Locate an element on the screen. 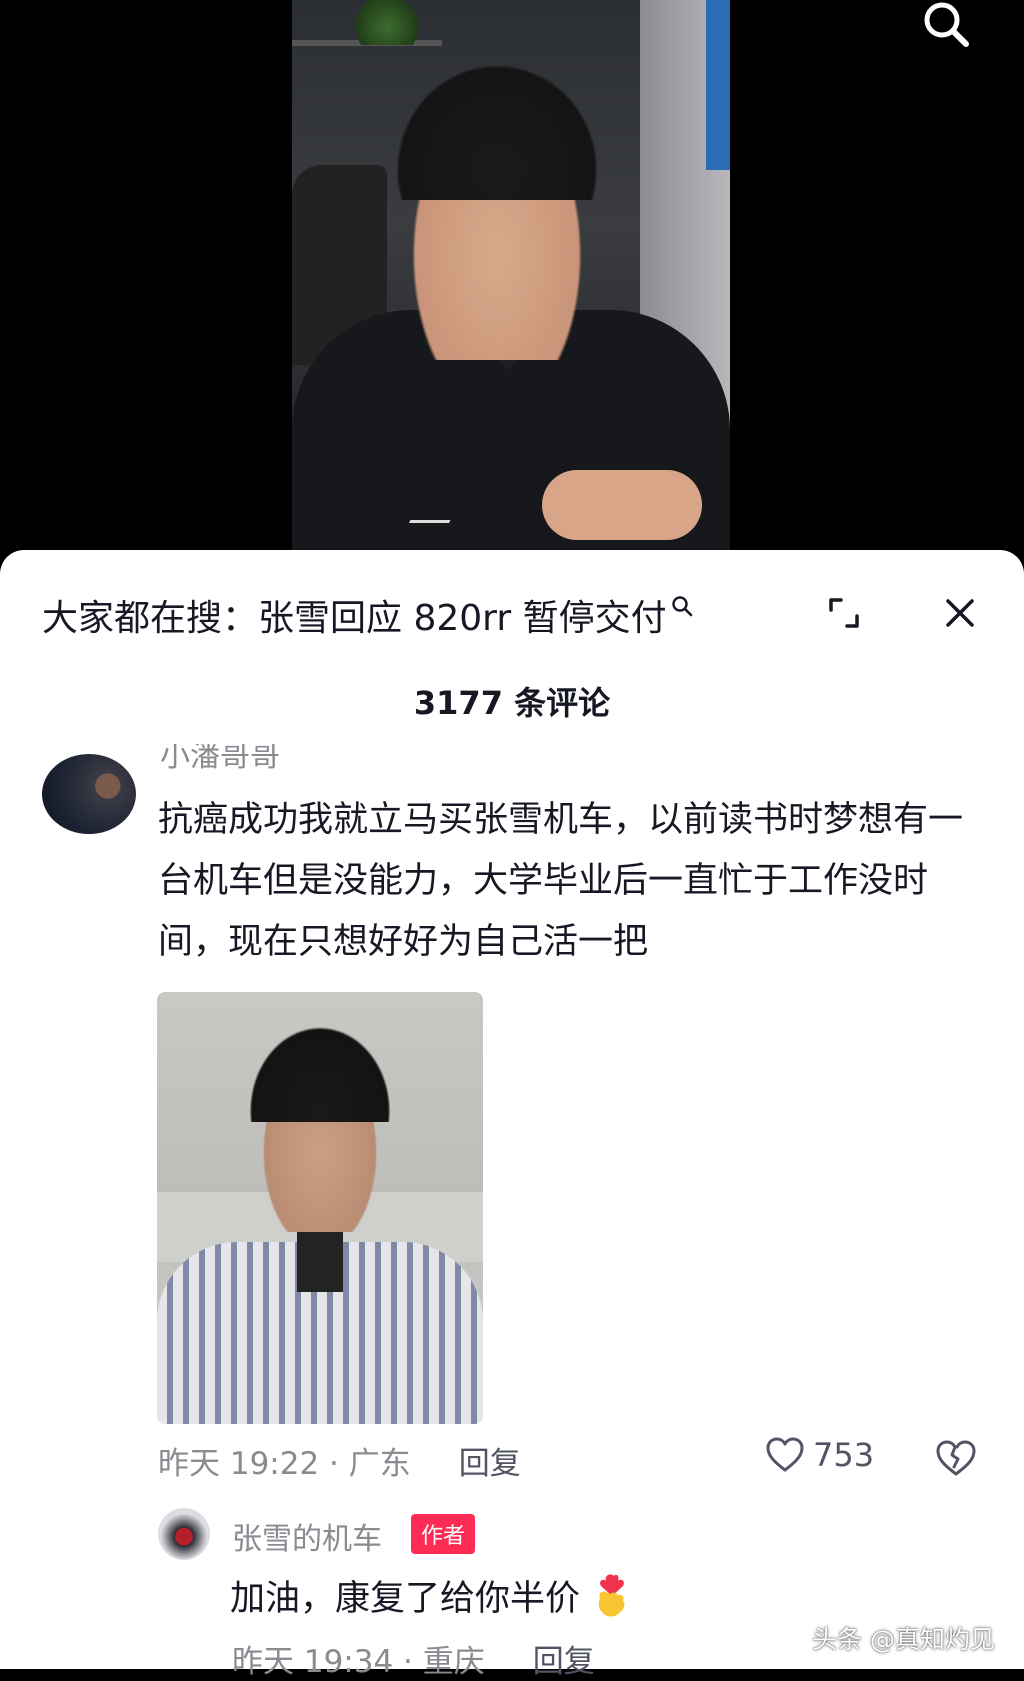 The height and width of the screenshot is (1681, 1024). bg-plant is located at coordinates (387, 22).